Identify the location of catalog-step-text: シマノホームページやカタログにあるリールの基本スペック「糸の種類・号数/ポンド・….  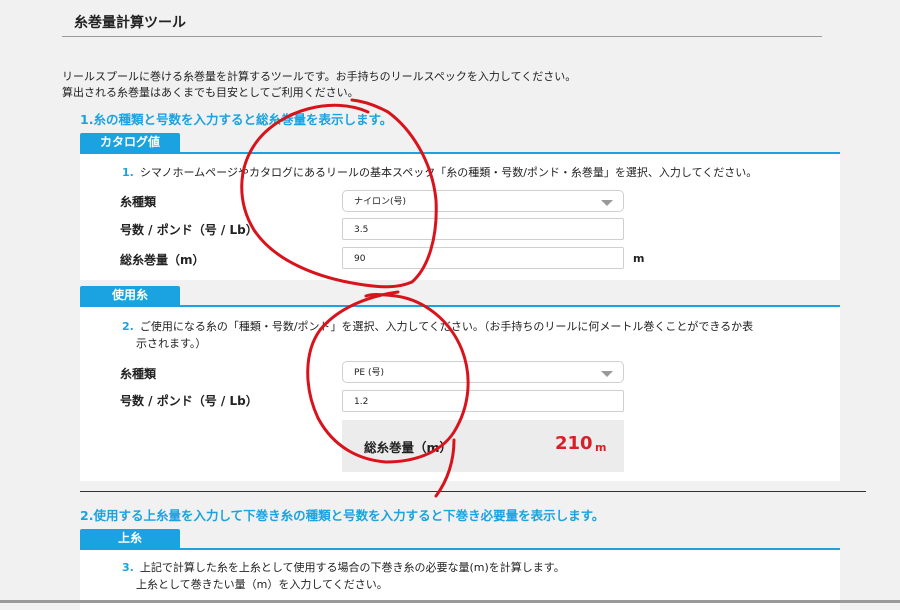
(448, 172).